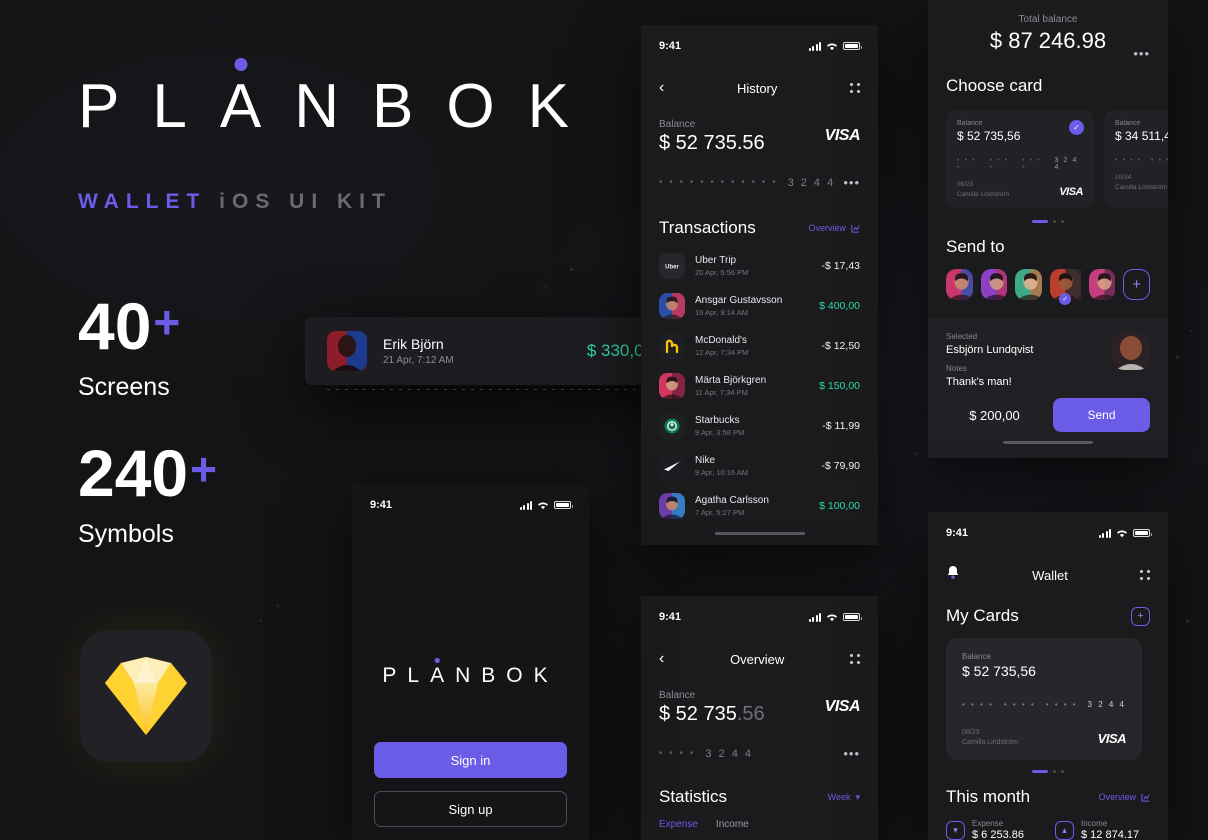 The width and height of the screenshot is (1208, 840). I want to click on logo-letter-b: B, so click(392, 106).